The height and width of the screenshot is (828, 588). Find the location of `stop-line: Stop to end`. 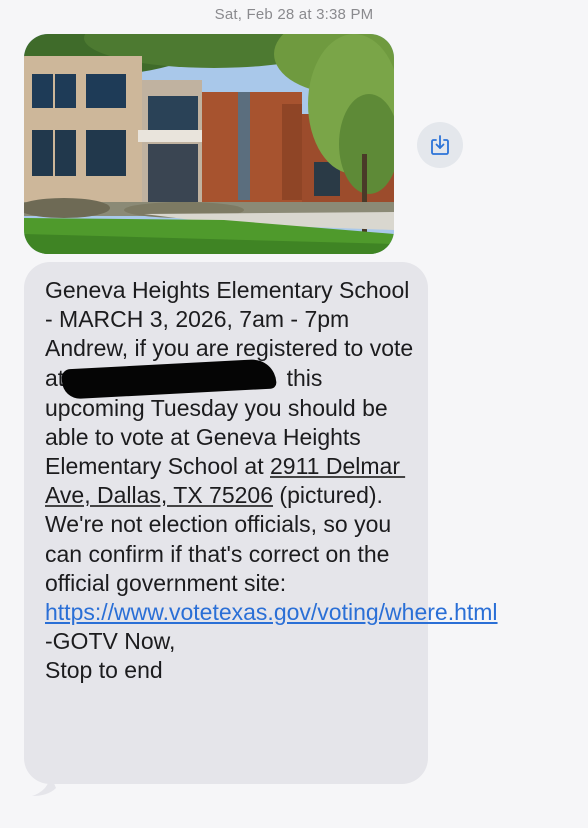

stop-line: Stop to end is located at coordinates (104, 670).